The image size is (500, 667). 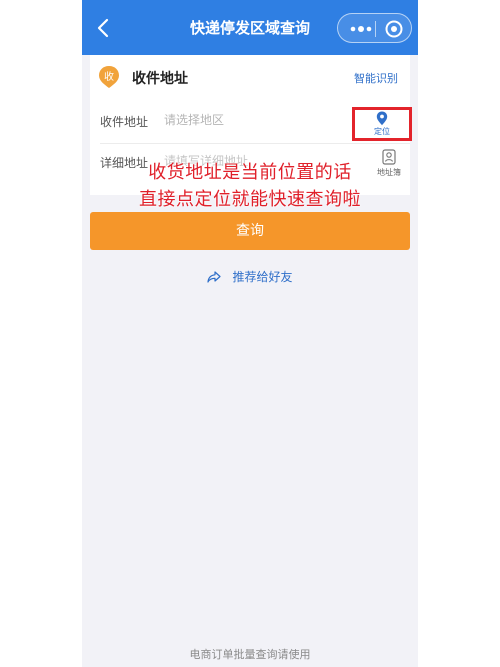 I want to click on query-button: 查询, so click(x=250, y=231).